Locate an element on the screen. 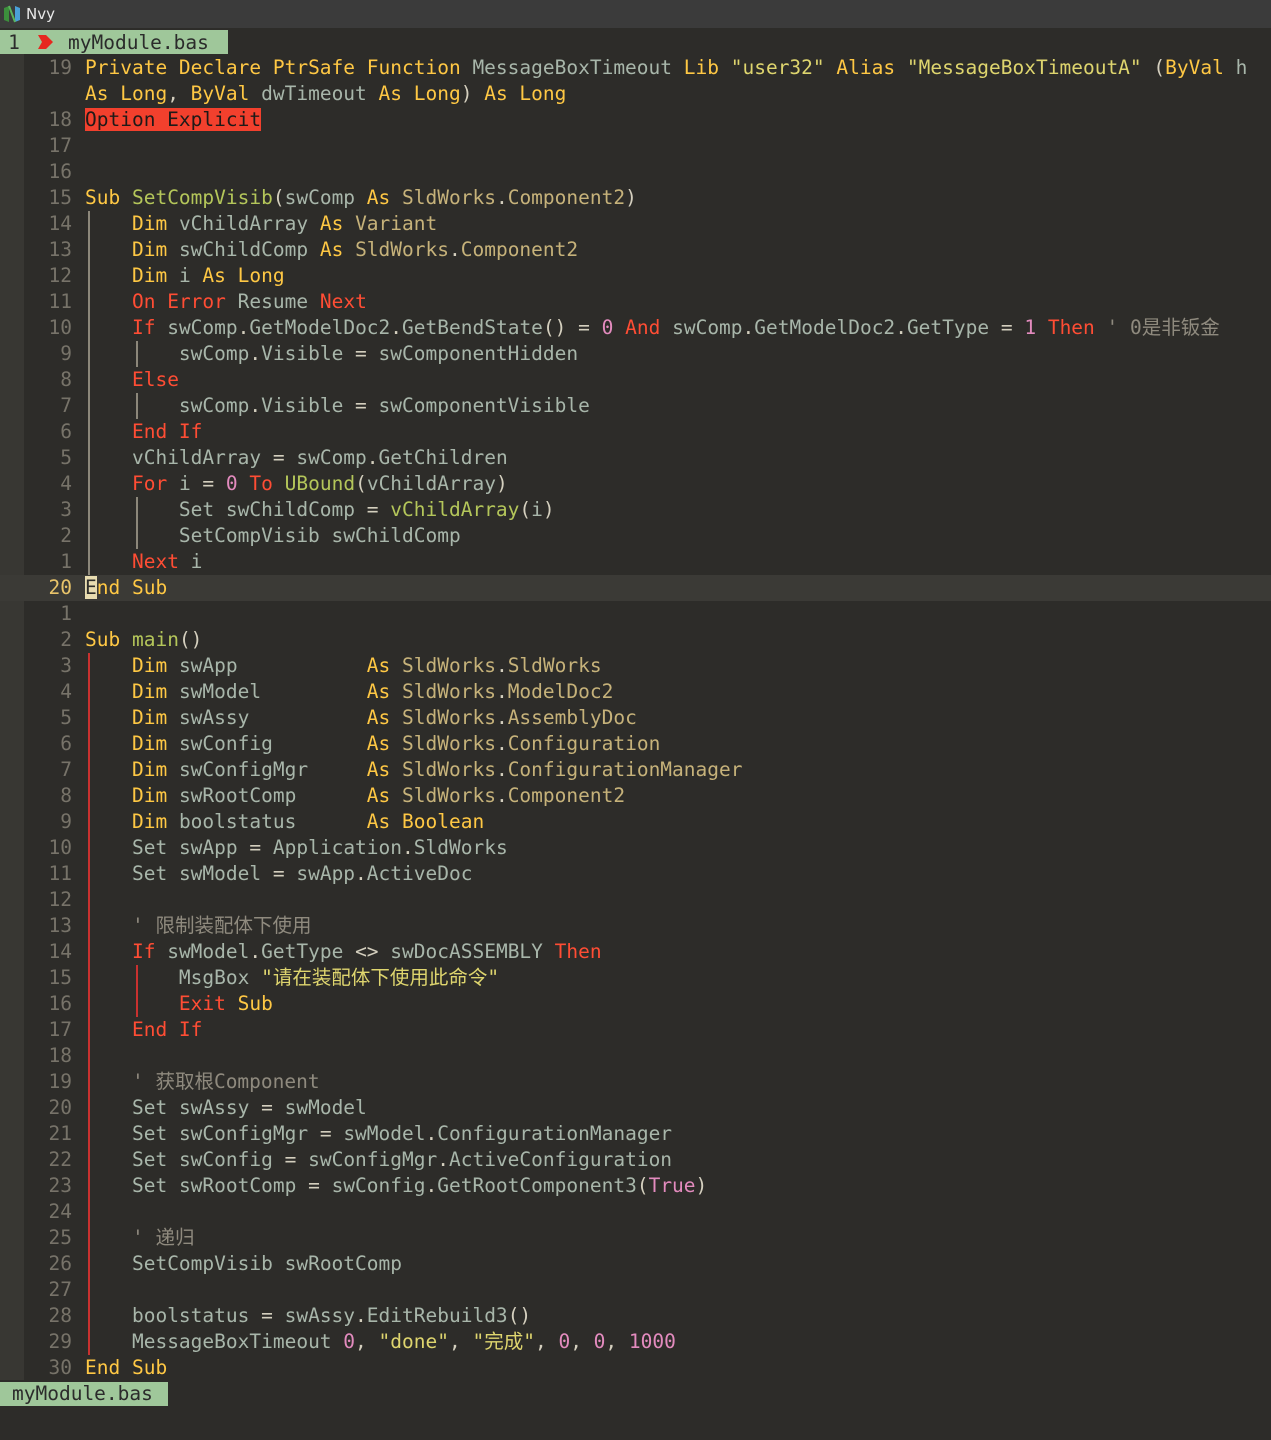  code-line: 30 End Sub is located at coordinates (635, 1368).